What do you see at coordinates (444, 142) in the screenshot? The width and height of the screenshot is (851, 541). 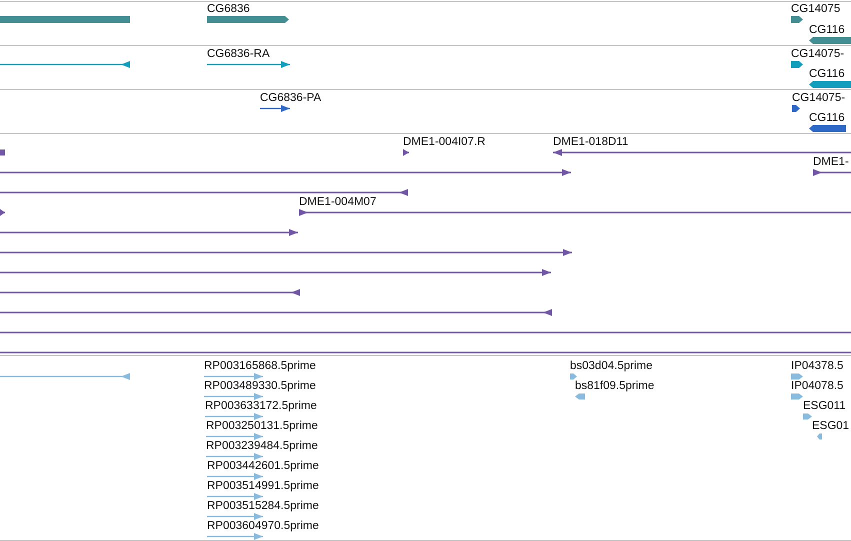 I see `feature-label: DME1-004I07.R` at bounding box center [444, 142].